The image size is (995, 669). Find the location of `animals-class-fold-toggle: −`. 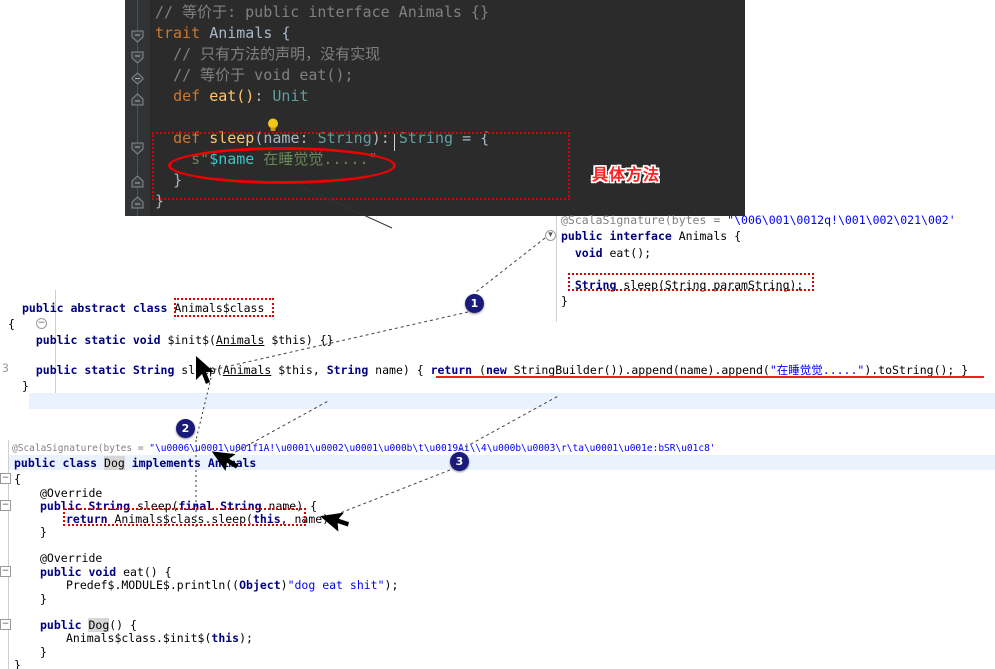

animals-class-fold-toggle: − is located at coordinates (41, 323).